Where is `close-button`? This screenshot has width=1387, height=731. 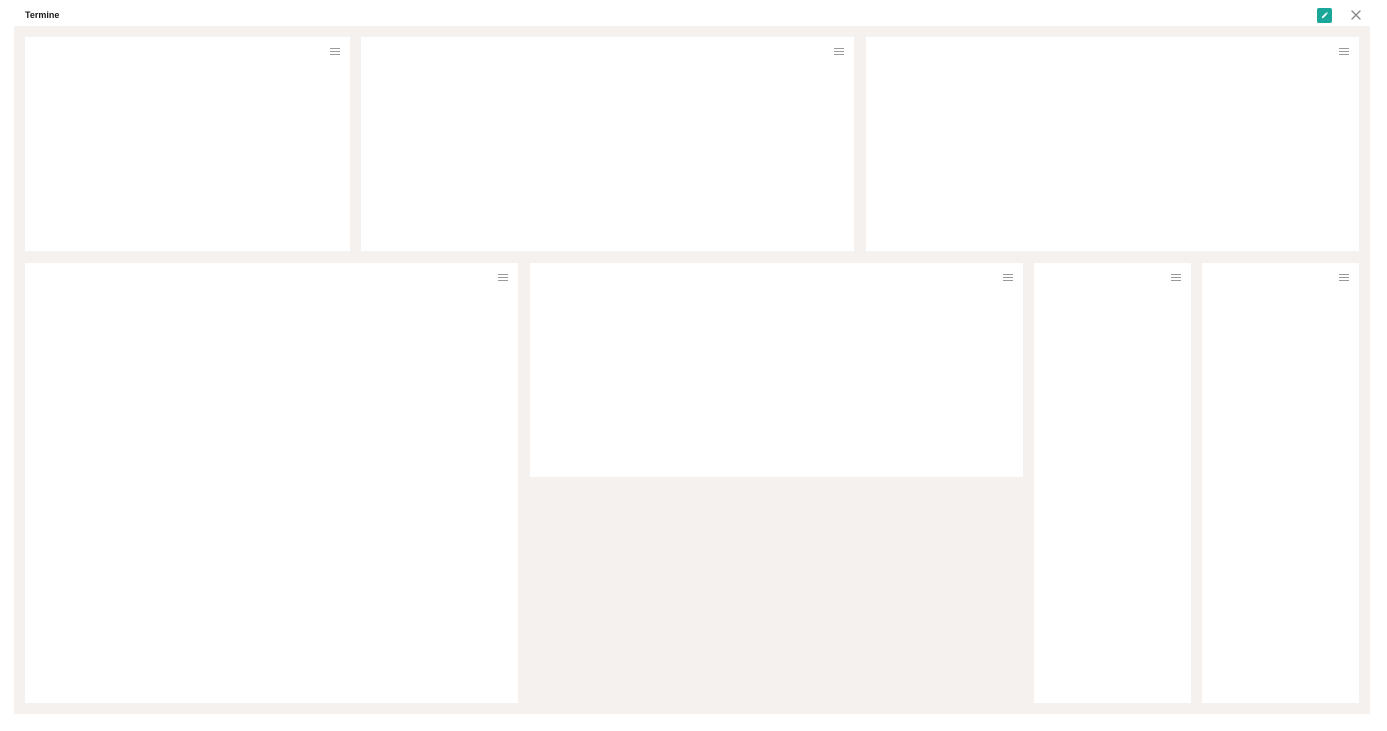 close-button is located at coordinates (1356, 15).